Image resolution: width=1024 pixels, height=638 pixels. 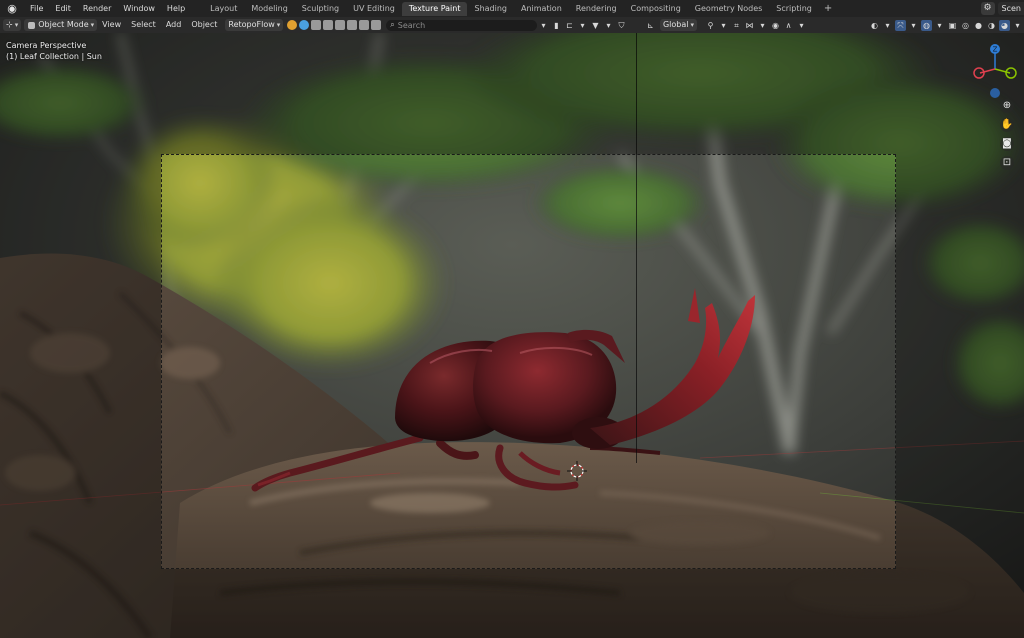 What do you see at coordinates (204, 25) in the screenshot?
I see `menu-object: Object` at bounding box center [204, 25].